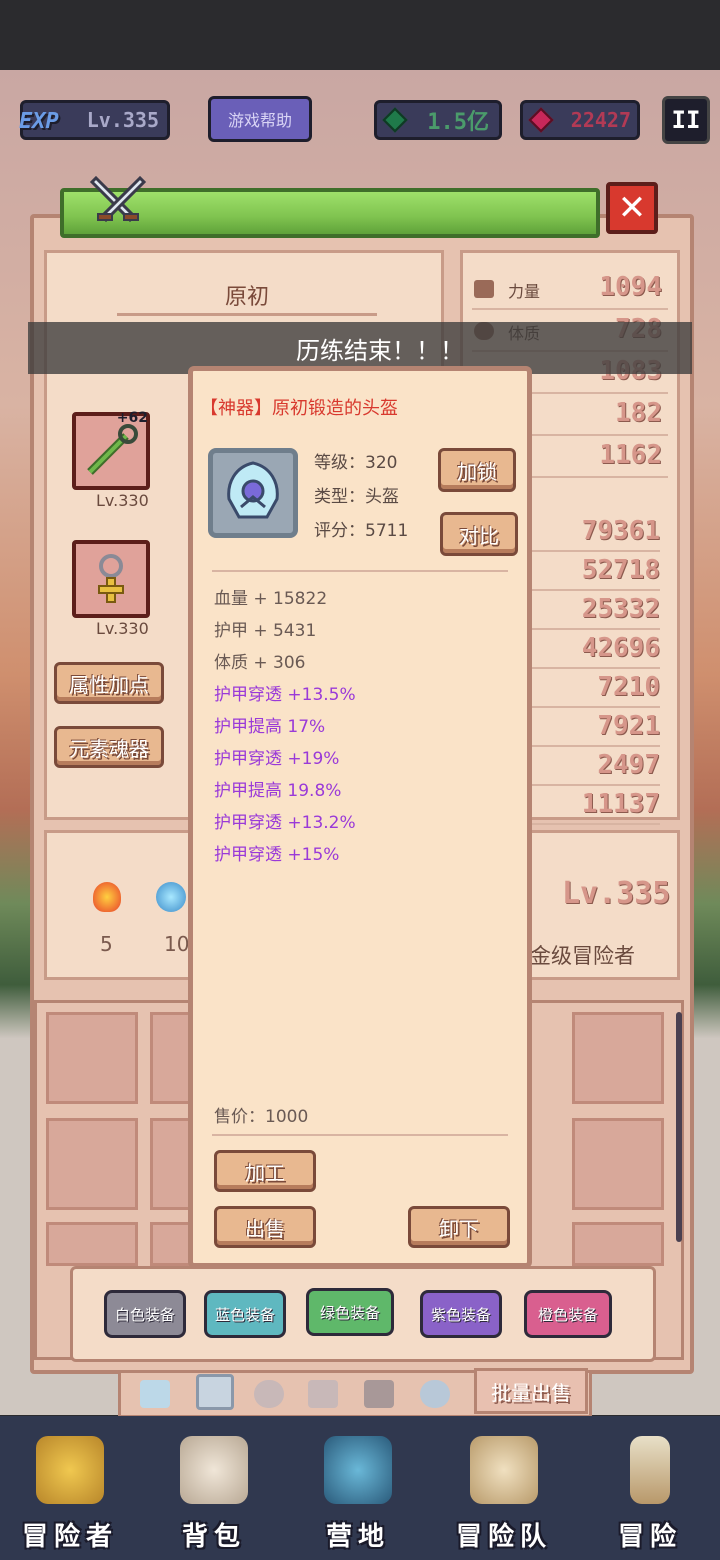  I want to click on filter-blue-button: 蓝色装备, so click(245, 1314).